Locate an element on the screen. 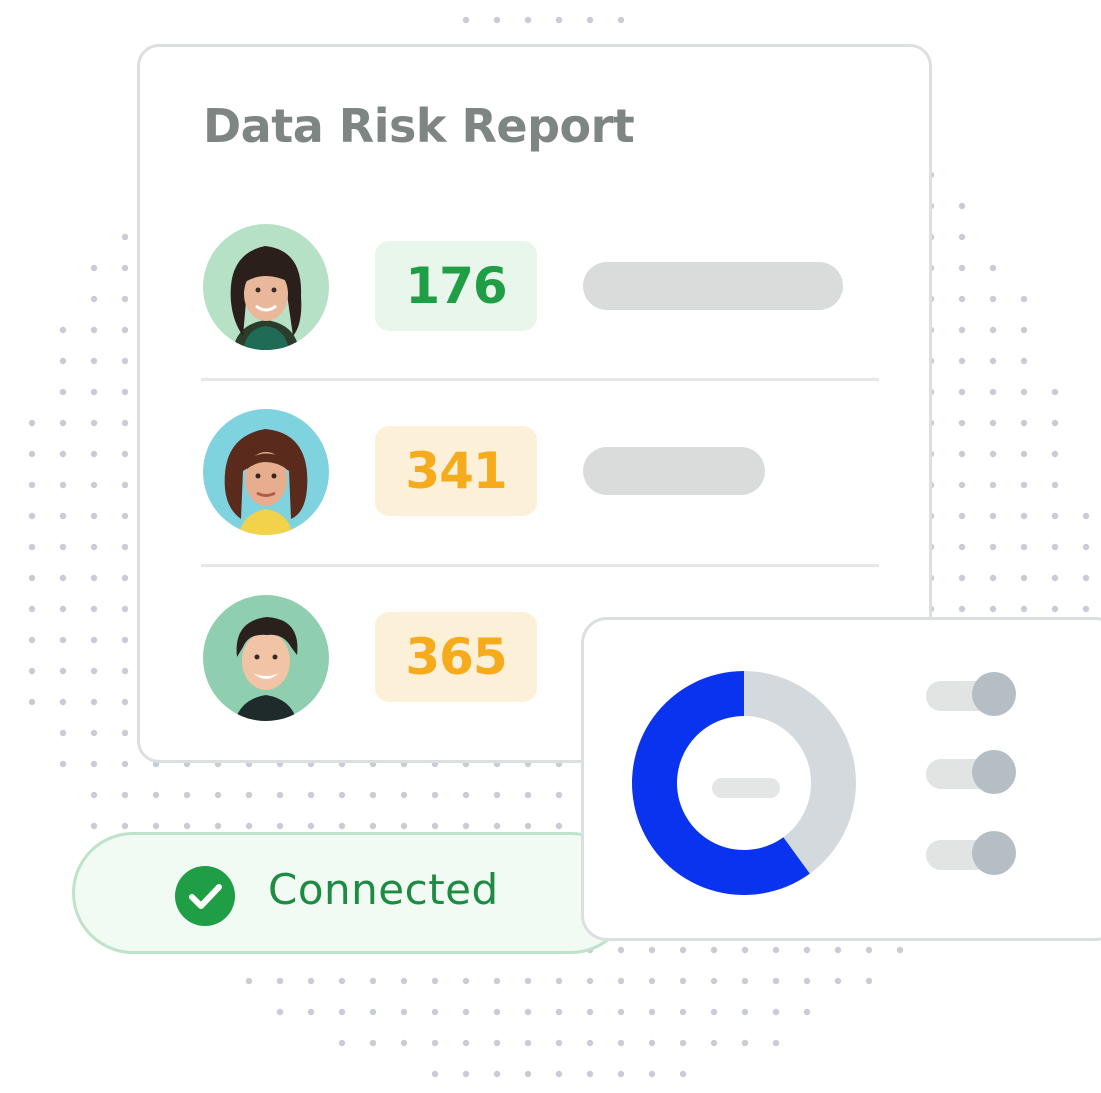  risk-score-badge: 365 is located at coordinates (456, 657).